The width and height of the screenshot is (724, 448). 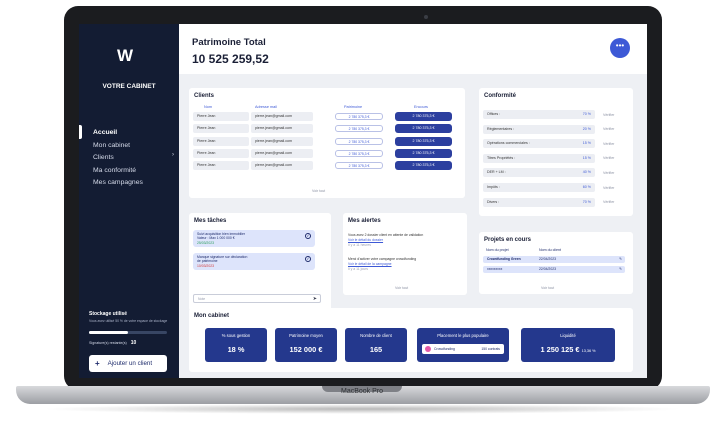 I want to click on projet-row: Crowdfunding Green 22/04/2023 ✎, so click(x=554, y=259).